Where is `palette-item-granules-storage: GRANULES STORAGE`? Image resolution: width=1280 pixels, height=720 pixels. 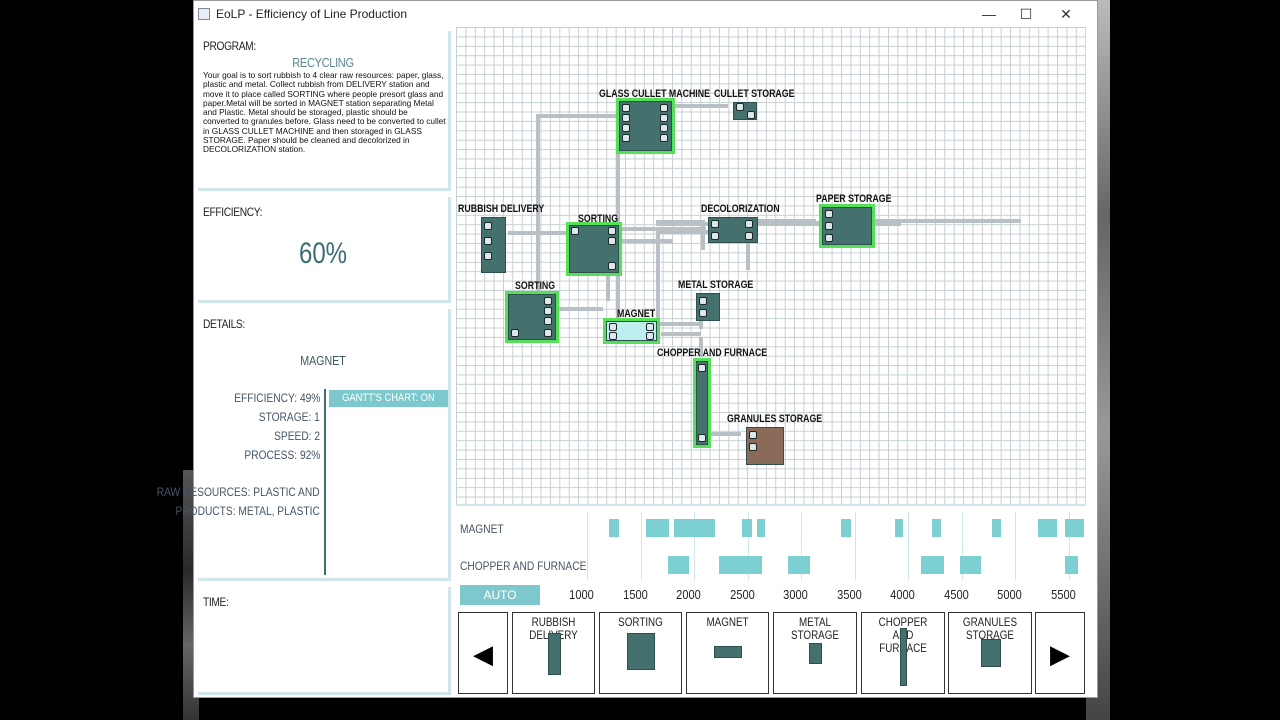
palette-item-granules-storage: GRANULES STORAGE is located at coordinates (990, 653).